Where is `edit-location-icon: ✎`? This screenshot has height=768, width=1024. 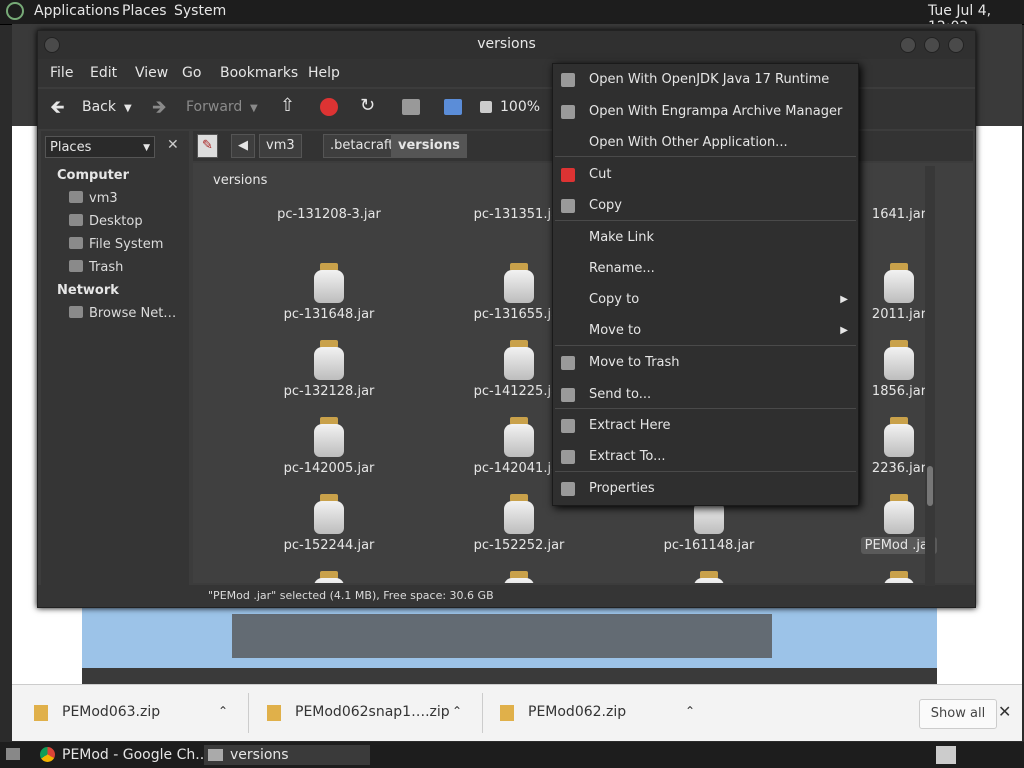 edit-location-icon: ✎ is located at coordinates (207, 146).